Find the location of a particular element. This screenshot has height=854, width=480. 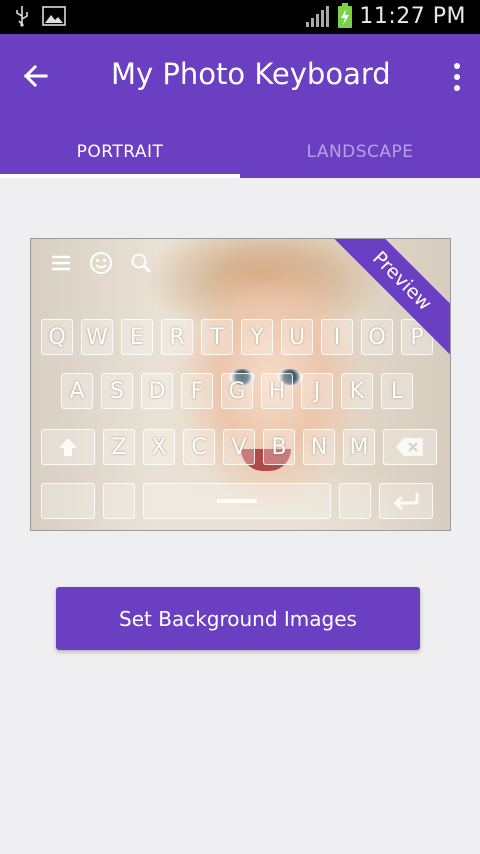

clock: 11:27 PM is located at coordinates (412, 16).